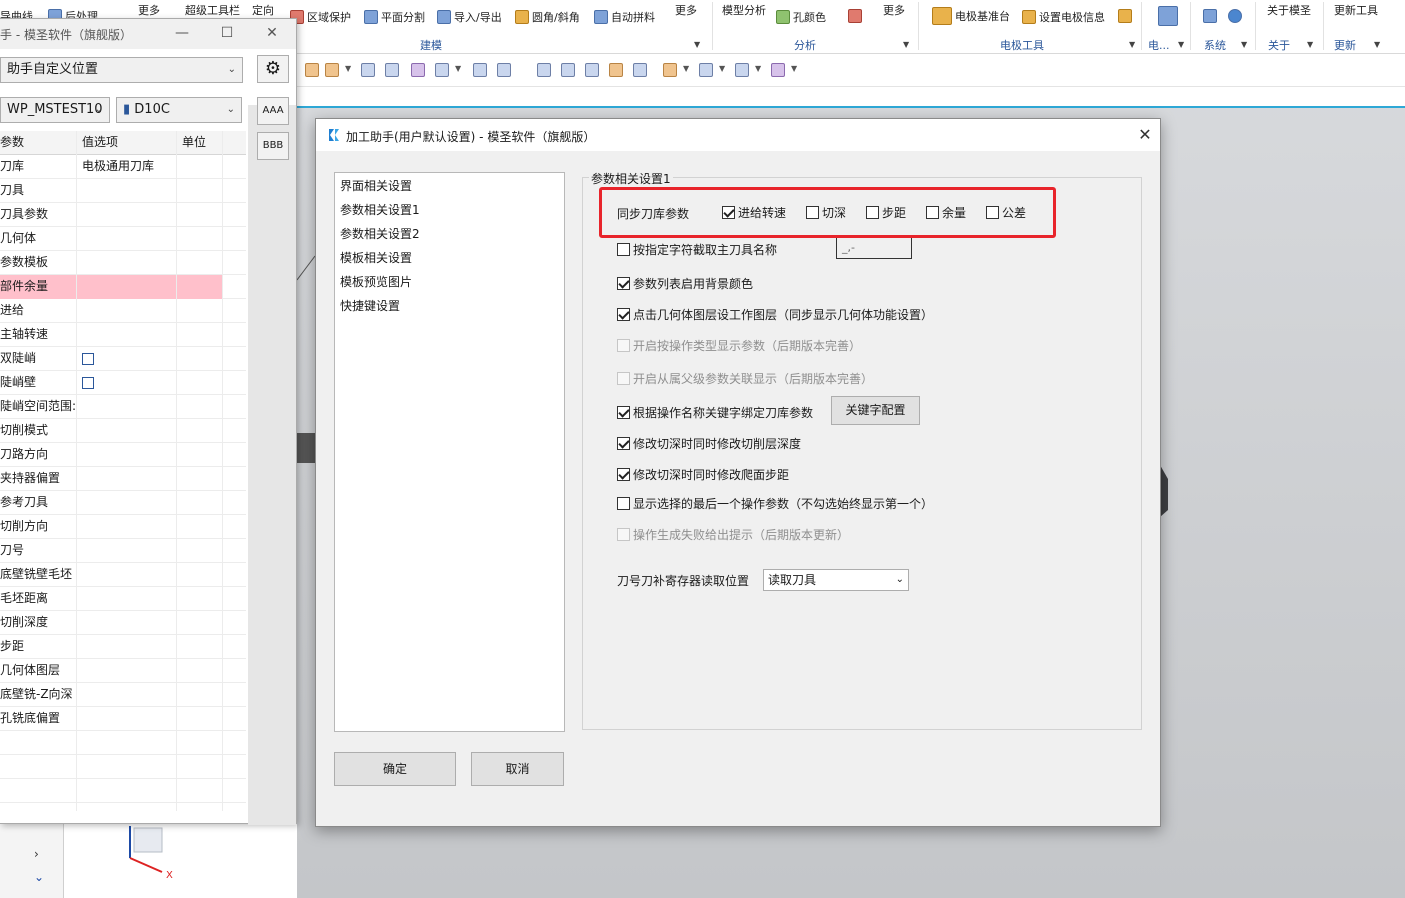 This screenshot has height=898, width=1405. Describe the element at coordinates (504, 70) in the screenshot. I see `cube-icon` at that location.